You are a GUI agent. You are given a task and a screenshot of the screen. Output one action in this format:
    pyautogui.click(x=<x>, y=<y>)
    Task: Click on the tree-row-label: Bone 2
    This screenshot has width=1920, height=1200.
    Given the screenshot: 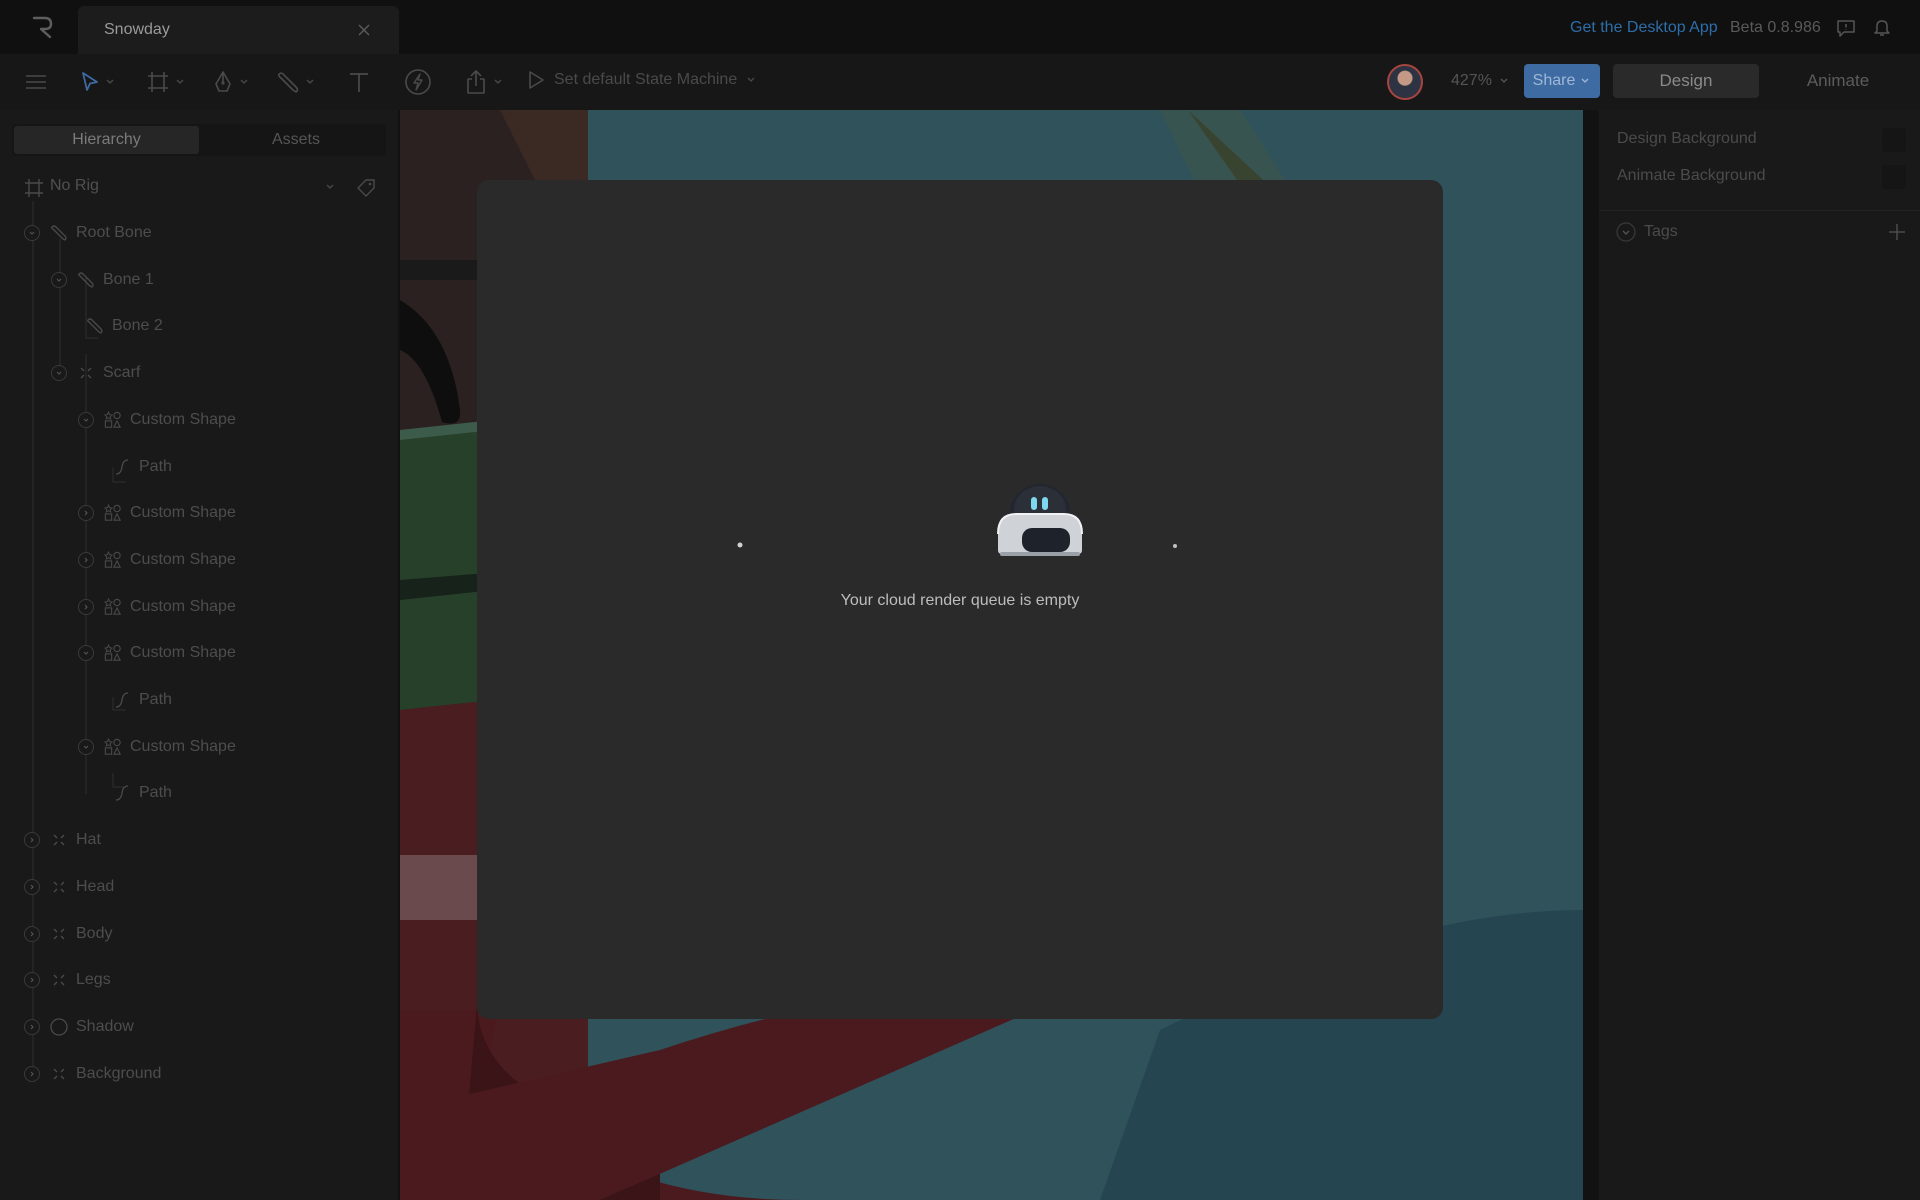 What is the action you would take?
    pyautogui.click(x=137, y=326)
    